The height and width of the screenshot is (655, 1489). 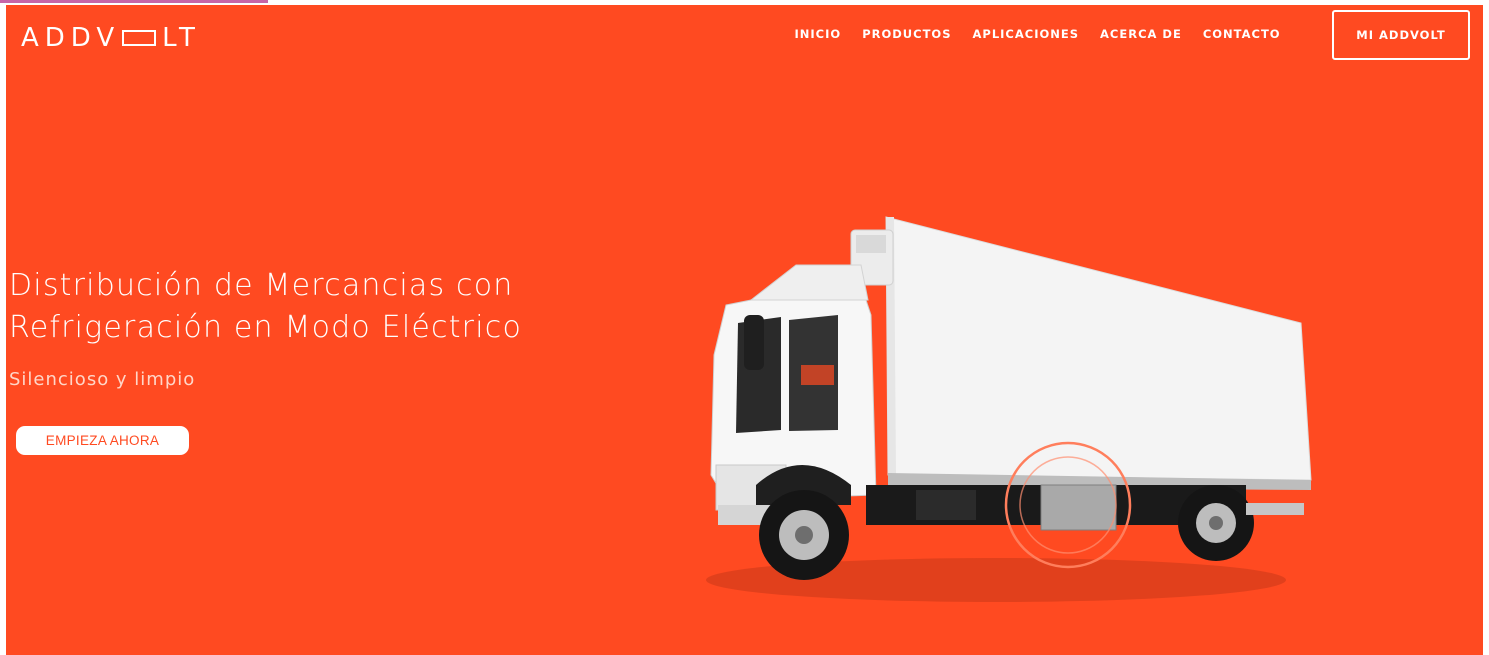 I want to click on hero-headline-line2: Refrigeración en Modo Eléctrico, so click(x=265, y=327).